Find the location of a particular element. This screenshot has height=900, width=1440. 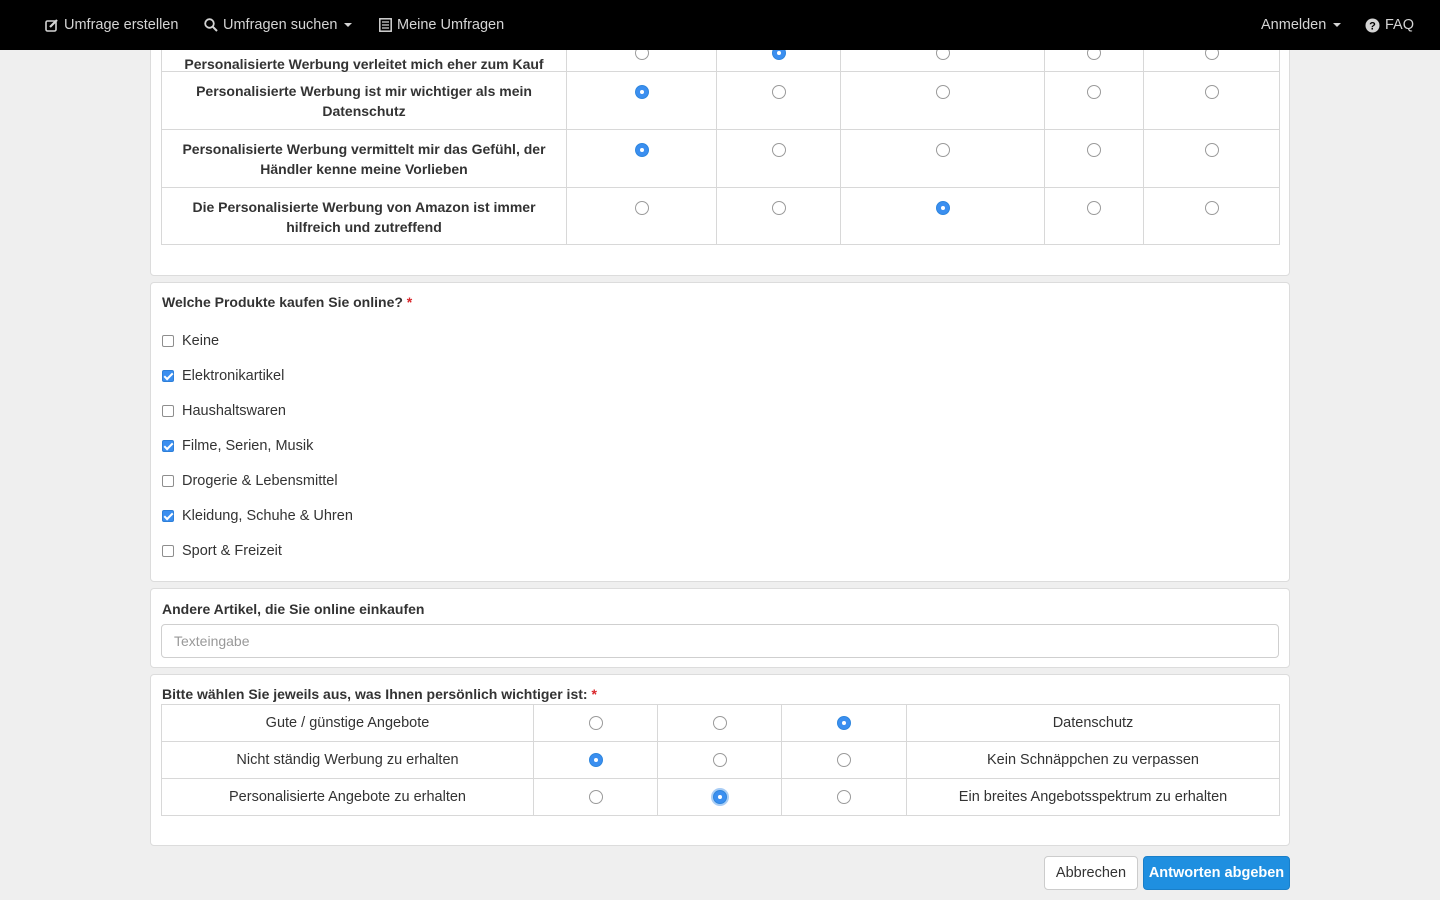

product-option: Haushaltswaren is located at coordinates (224, 411).